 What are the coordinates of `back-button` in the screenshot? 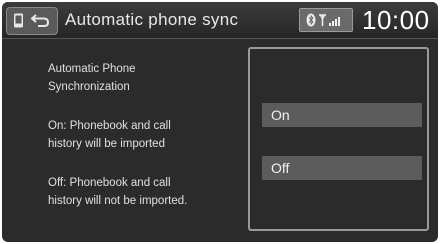 It's located at (32, 21).